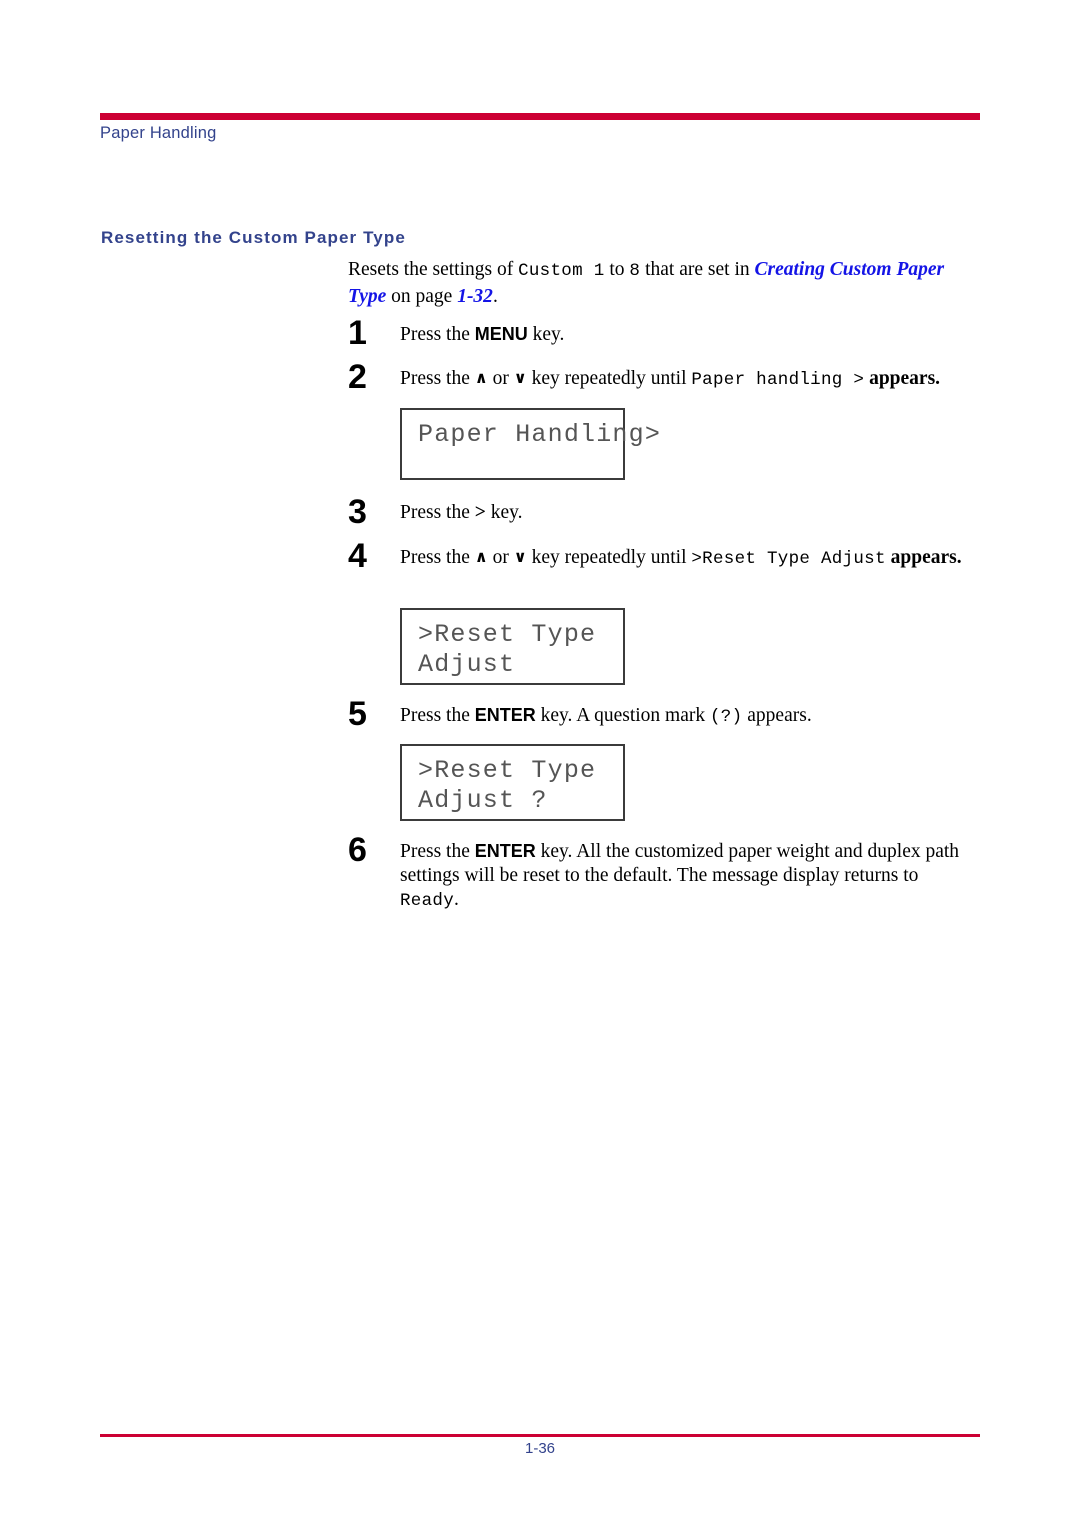  I want to click on intro-text-4: on page, so click(422, 296).